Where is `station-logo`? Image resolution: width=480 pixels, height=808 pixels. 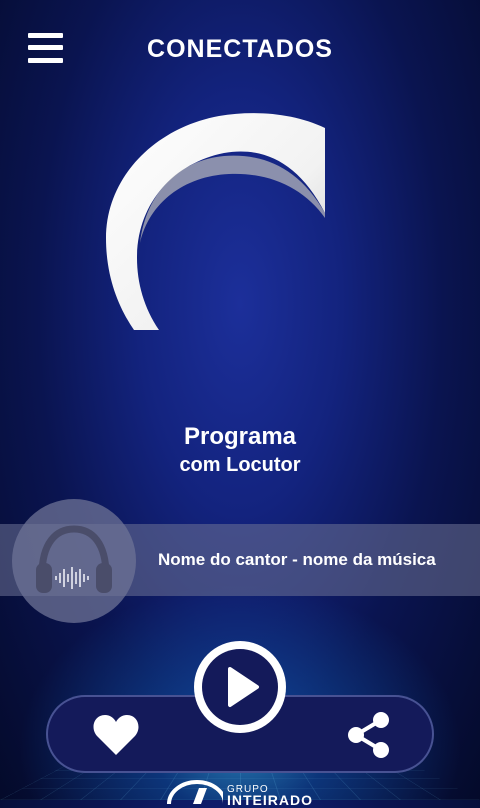 station-logo is located at coordinates (215, 221).